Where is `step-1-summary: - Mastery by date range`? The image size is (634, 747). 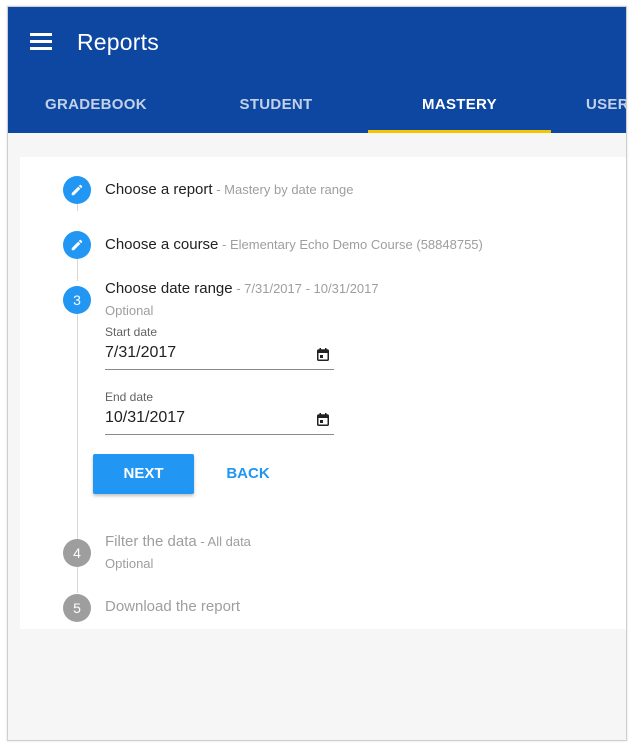 step-1-summary: - Mastery by date range is located at coordinates (283, 189).